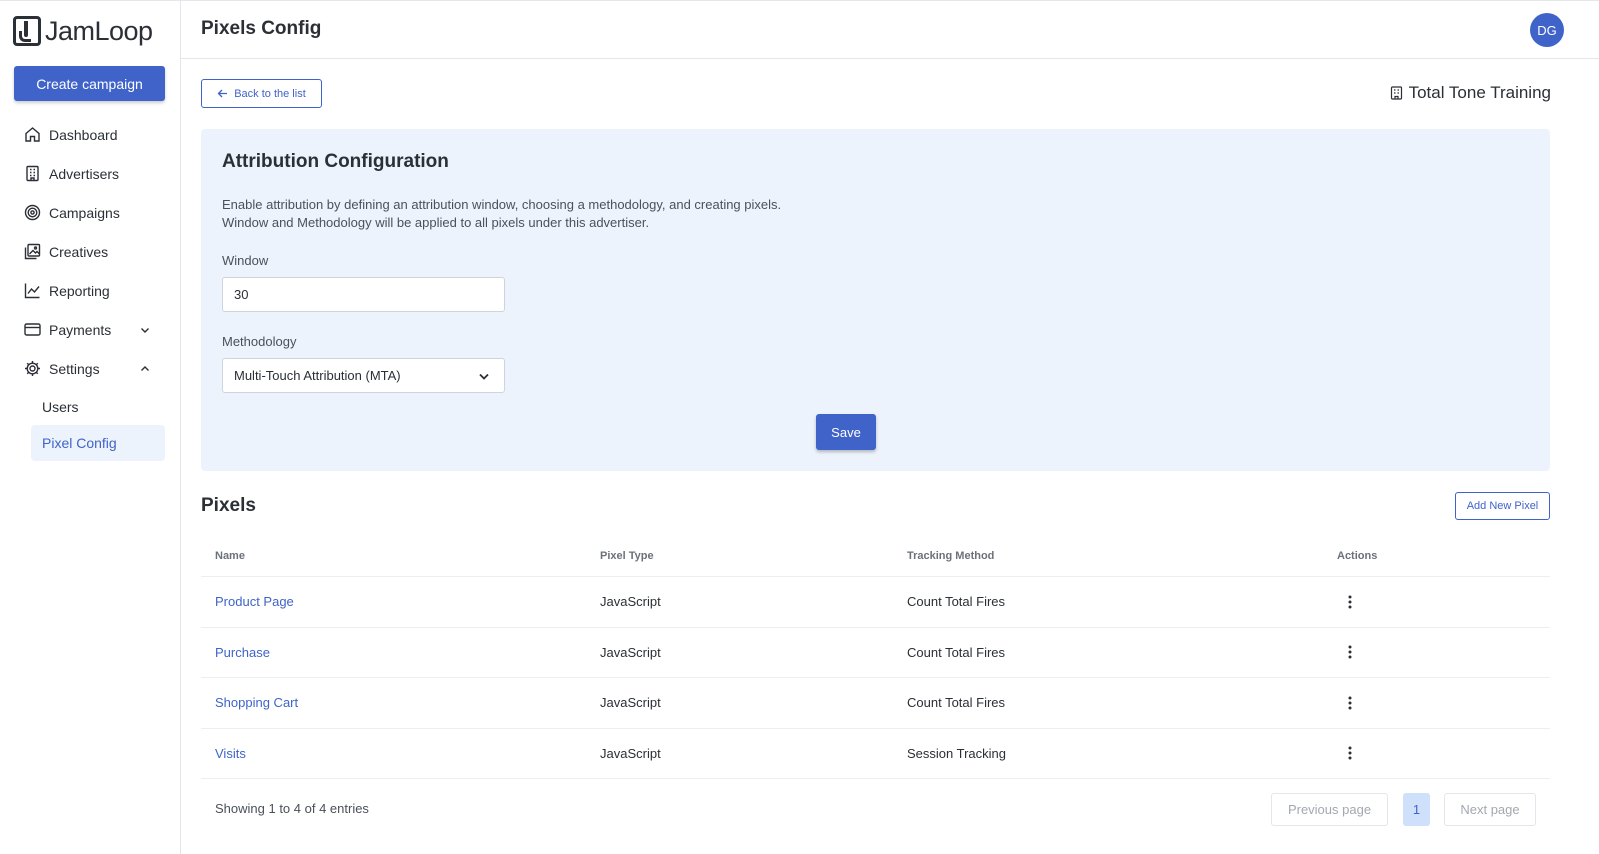 Image resolution: width=1599 pixels, height=854 pixels. Describe the element at coordinates (956, 753) in the screenshot. I see `tracking-method-cell: Session Tracking` at that location.